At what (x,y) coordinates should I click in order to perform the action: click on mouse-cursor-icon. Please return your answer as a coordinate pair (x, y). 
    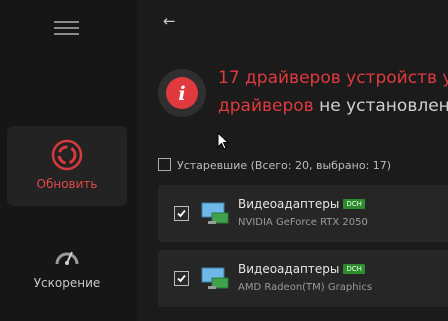
    Looking at the image, I should click on (223, 141).